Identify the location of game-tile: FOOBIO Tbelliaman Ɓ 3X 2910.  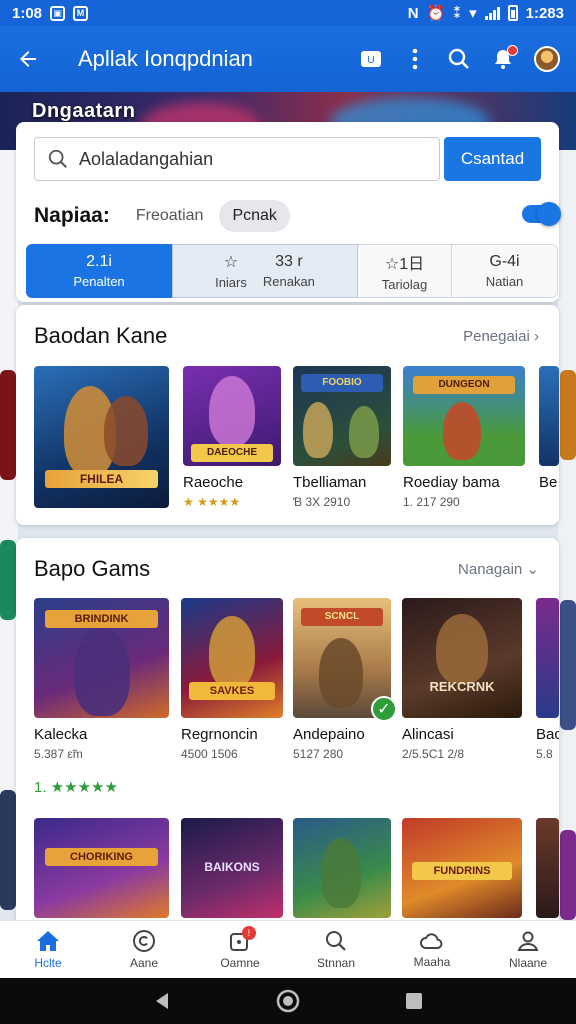
(342, 437).